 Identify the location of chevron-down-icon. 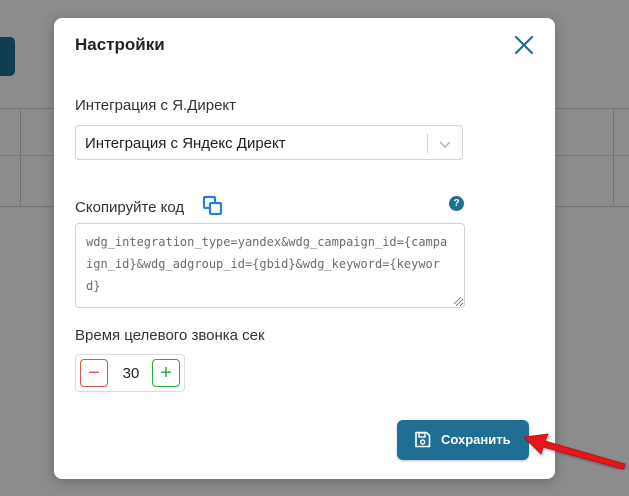
(445, 144).